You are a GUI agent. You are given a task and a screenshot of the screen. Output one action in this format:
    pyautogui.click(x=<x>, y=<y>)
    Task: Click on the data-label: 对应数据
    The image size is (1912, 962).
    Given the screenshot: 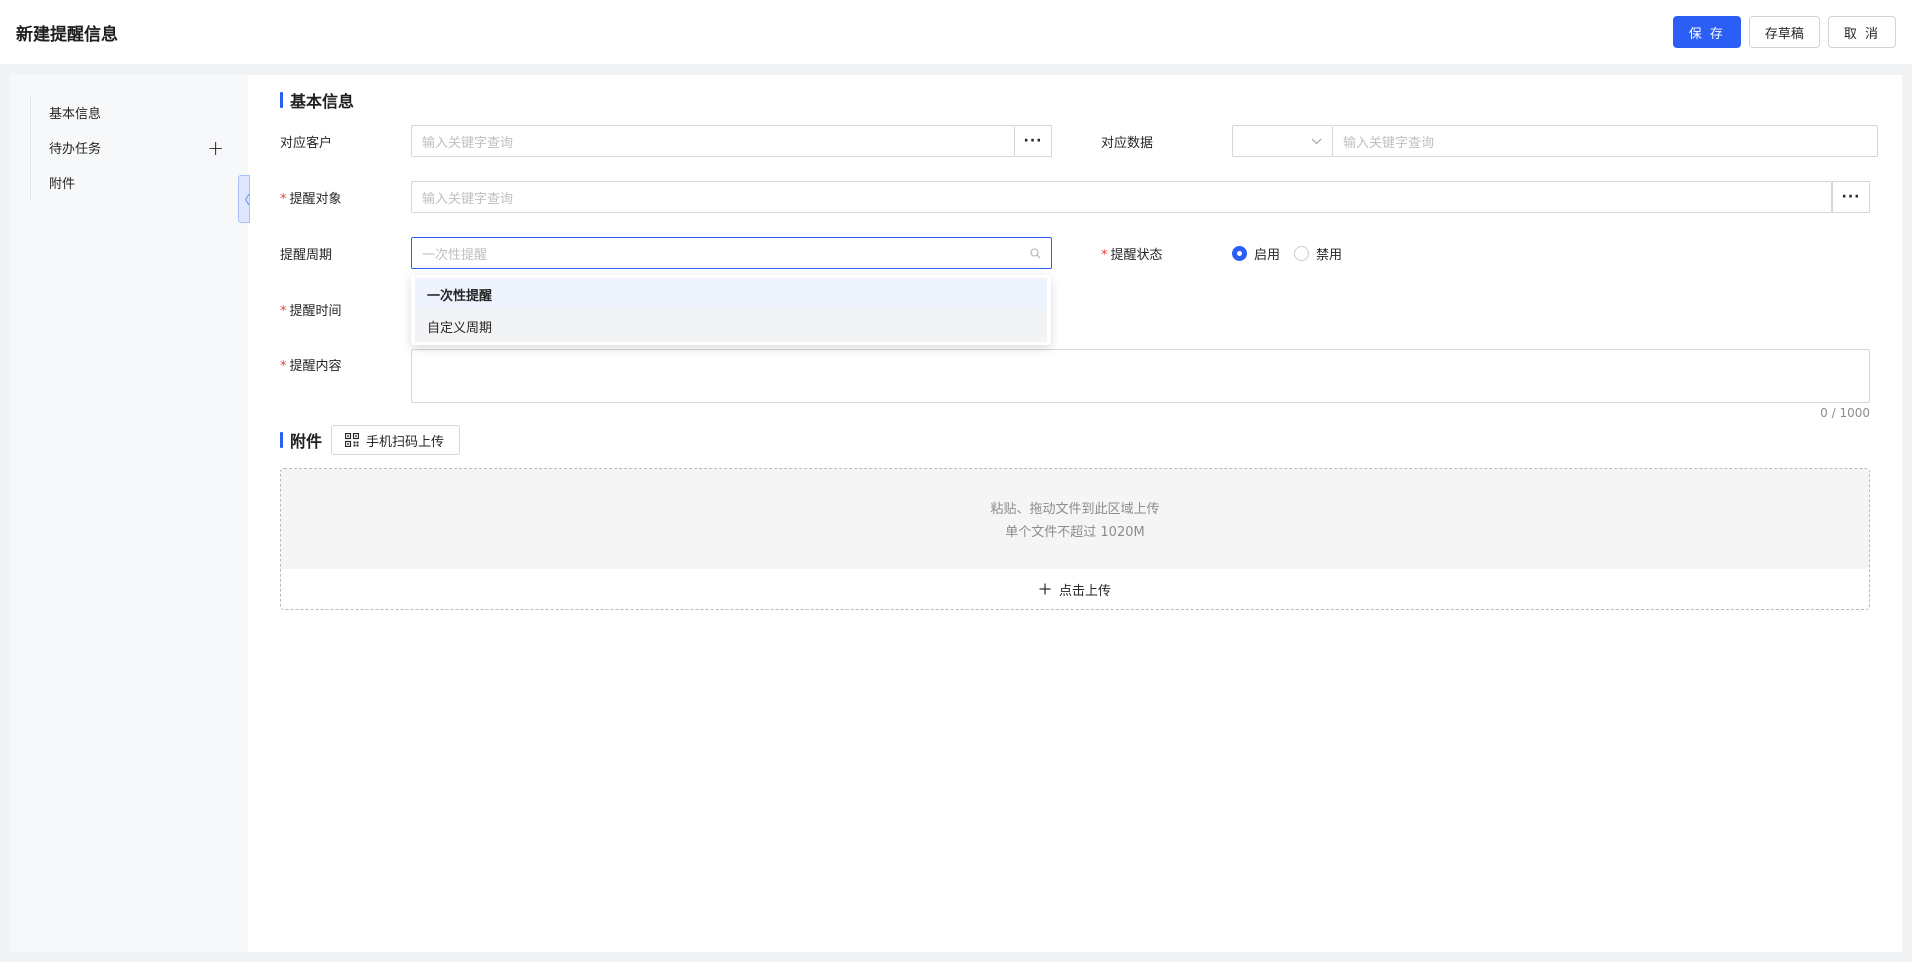 What is the action you would take?
    pyautogui.click(x=1127, y=143)
    